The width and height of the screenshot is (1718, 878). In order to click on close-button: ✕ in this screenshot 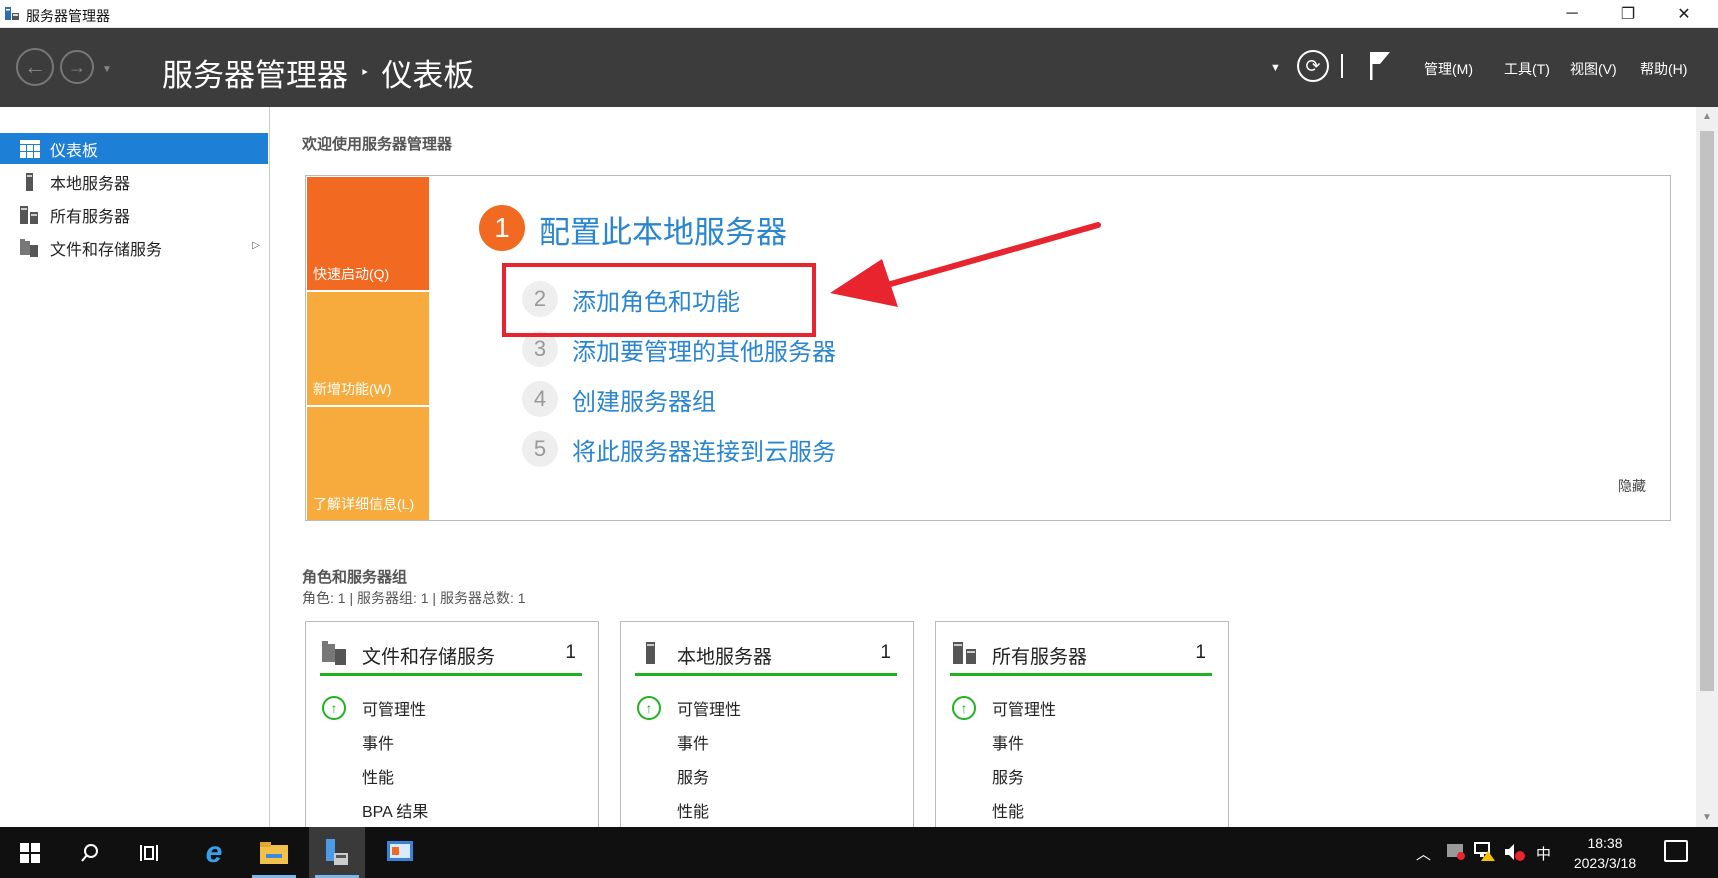, I will do `click(1684, 14)`.